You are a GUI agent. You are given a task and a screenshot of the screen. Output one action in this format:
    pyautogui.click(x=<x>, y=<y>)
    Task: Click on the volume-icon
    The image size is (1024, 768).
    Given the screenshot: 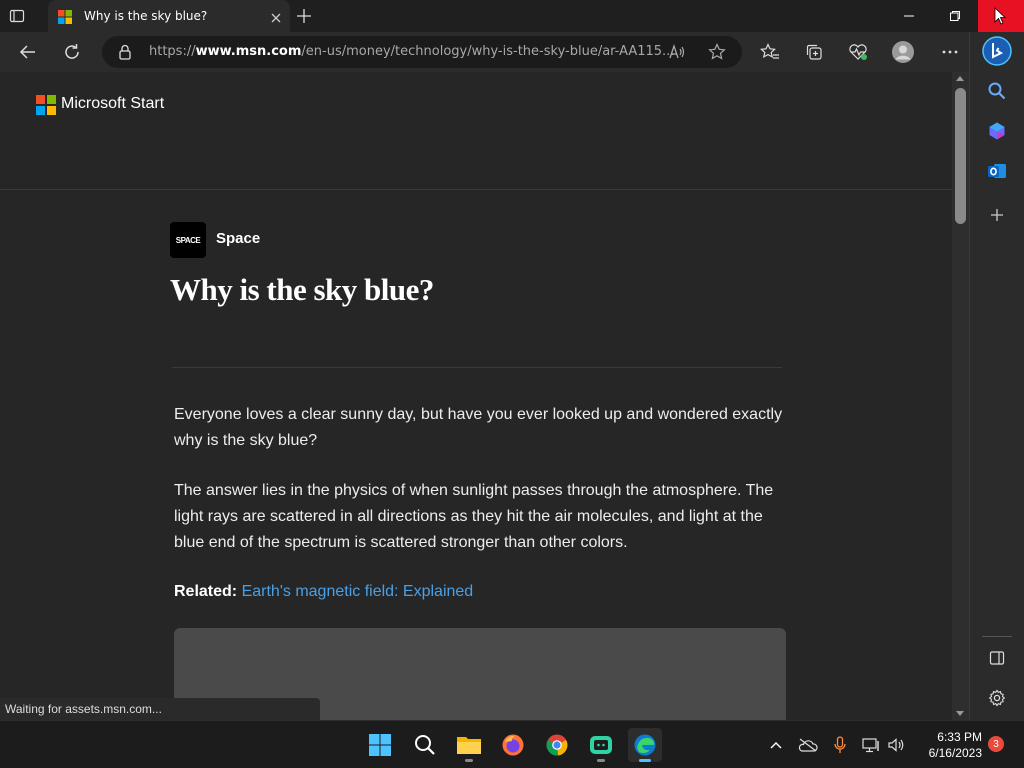 What is the action you would take?
    pyautogui.click(x=896, y=745)
    